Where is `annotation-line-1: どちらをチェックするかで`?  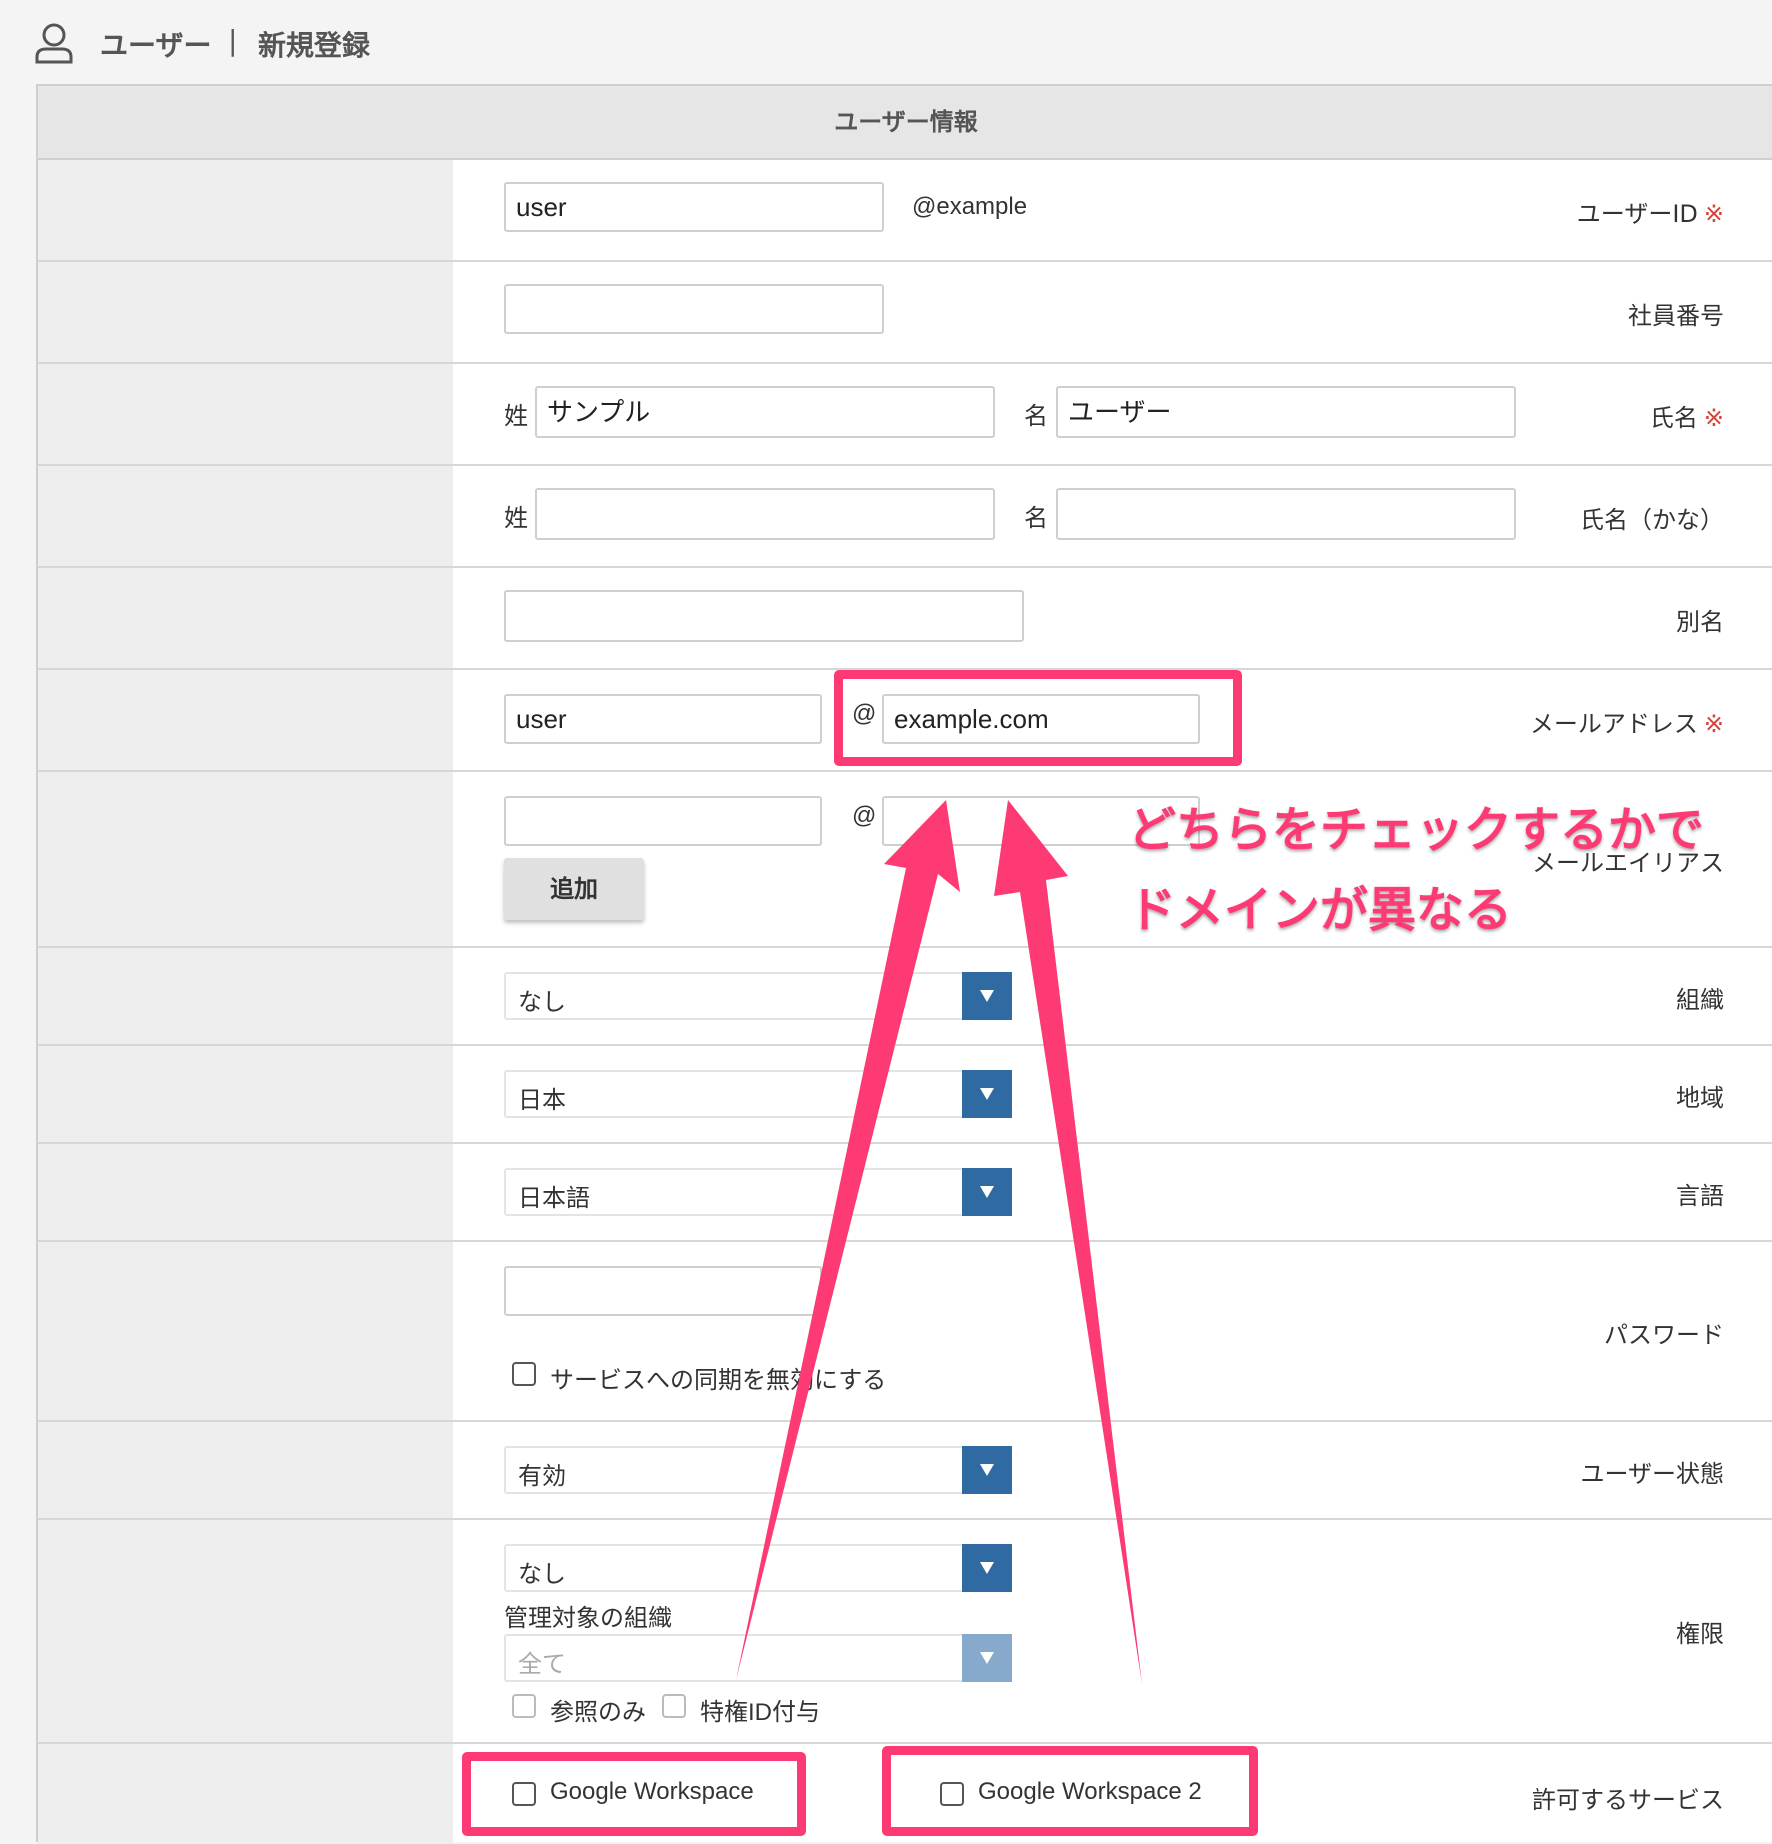
annotation-line-1: どちらをチェックするかで is located at coordinates (1416, 830).